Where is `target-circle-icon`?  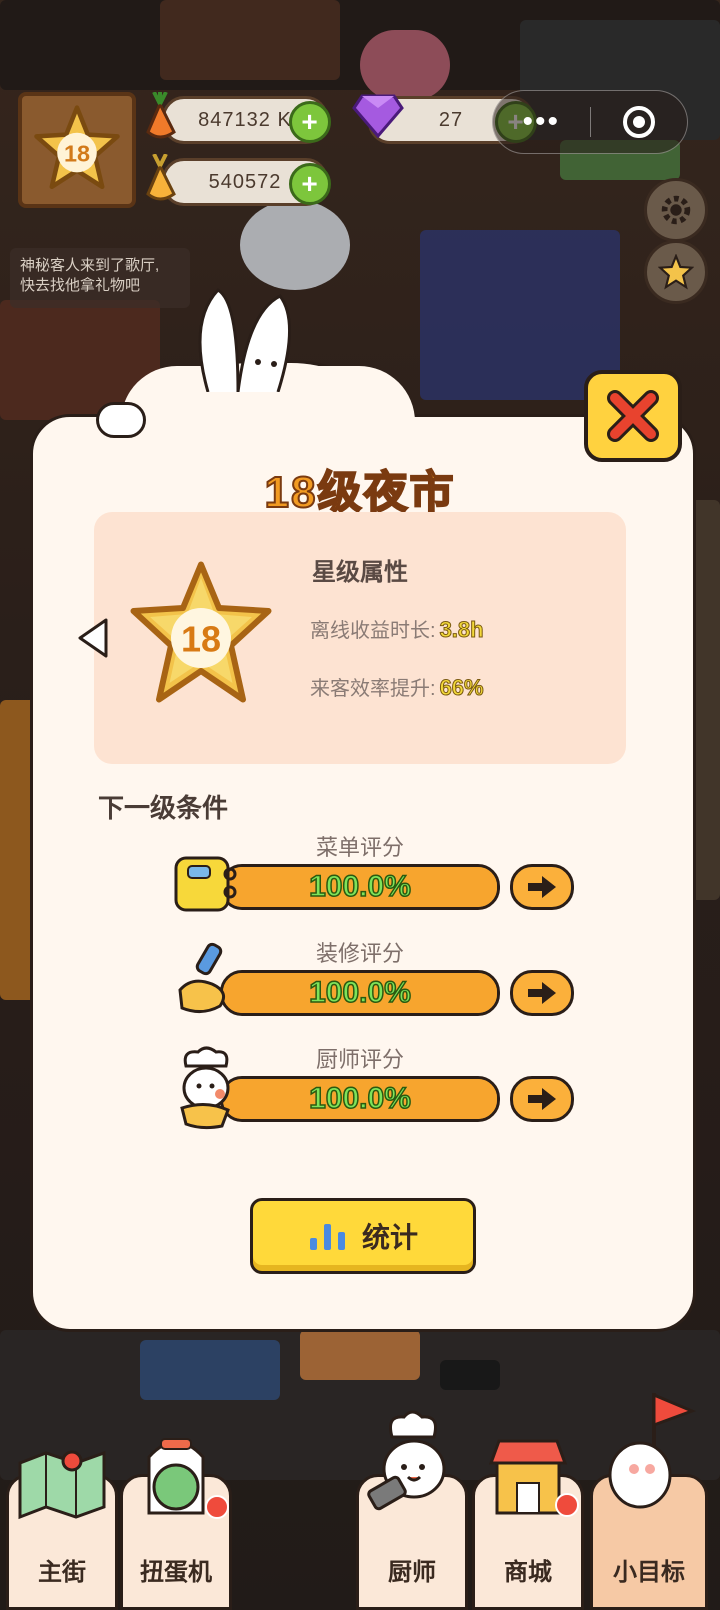
target-circle-icon is located at coordinates (638, 122).